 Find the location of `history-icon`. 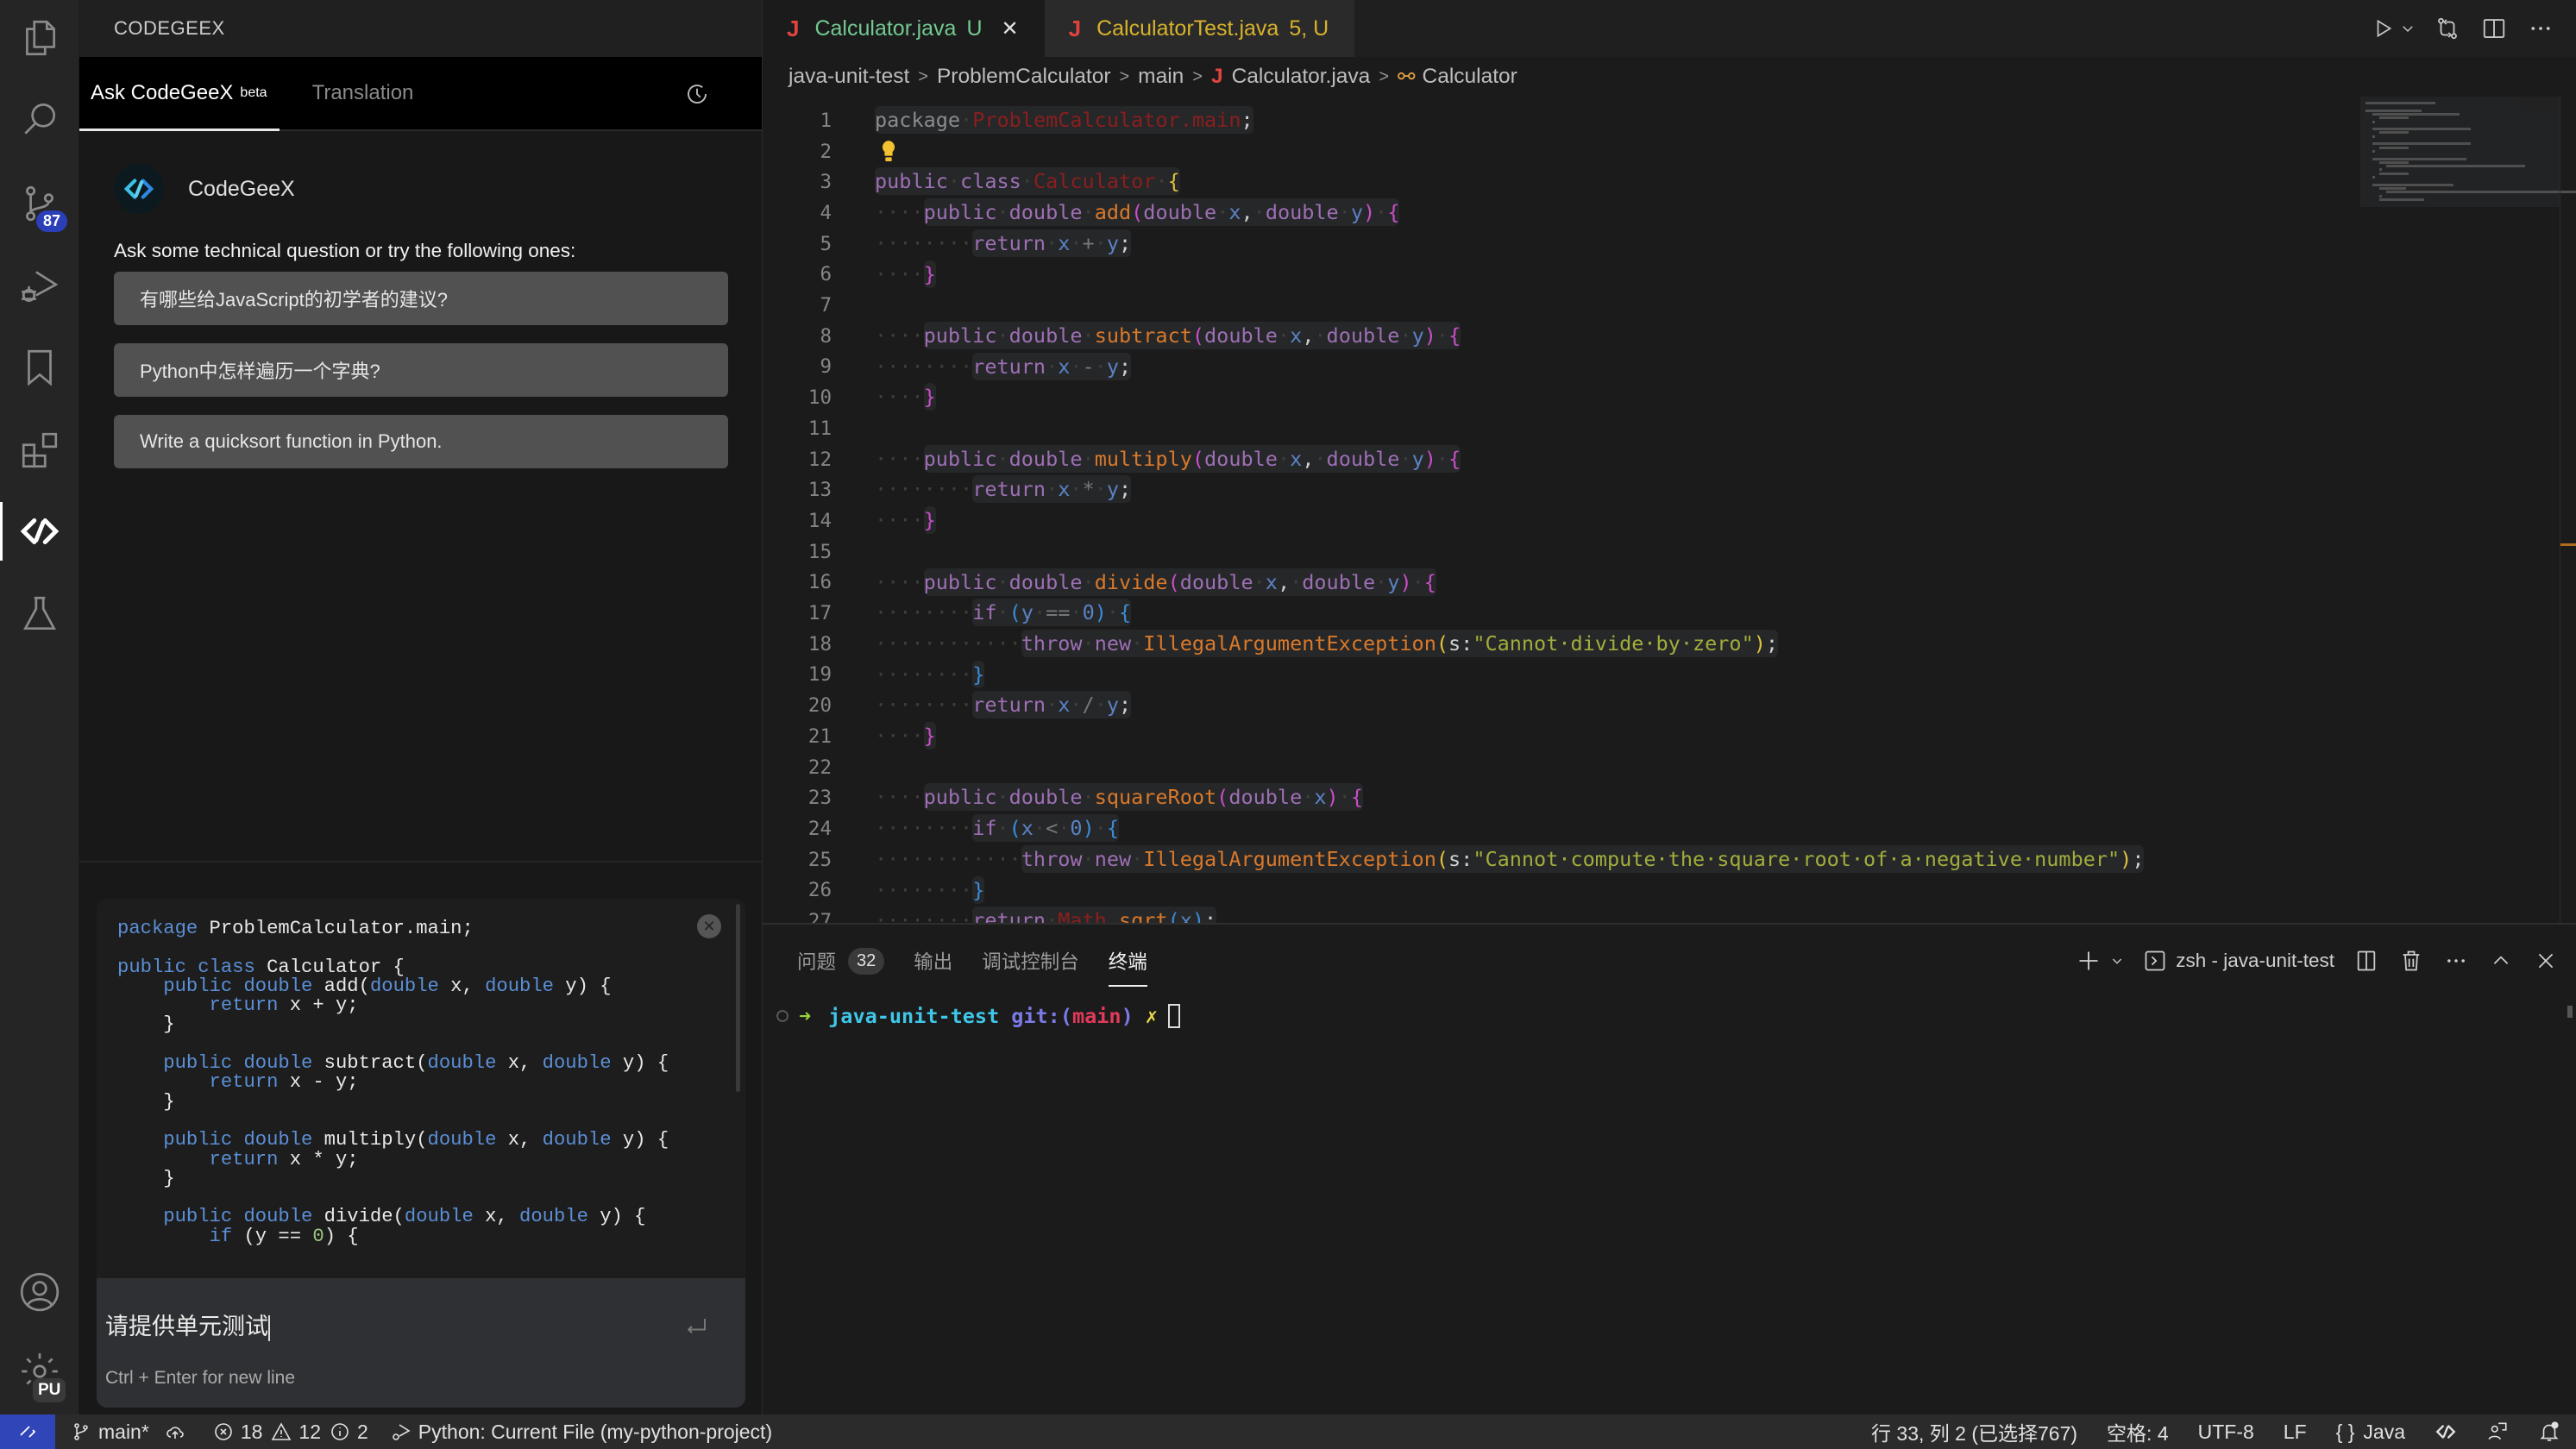

history-icon is located at coordinates (697, 94).